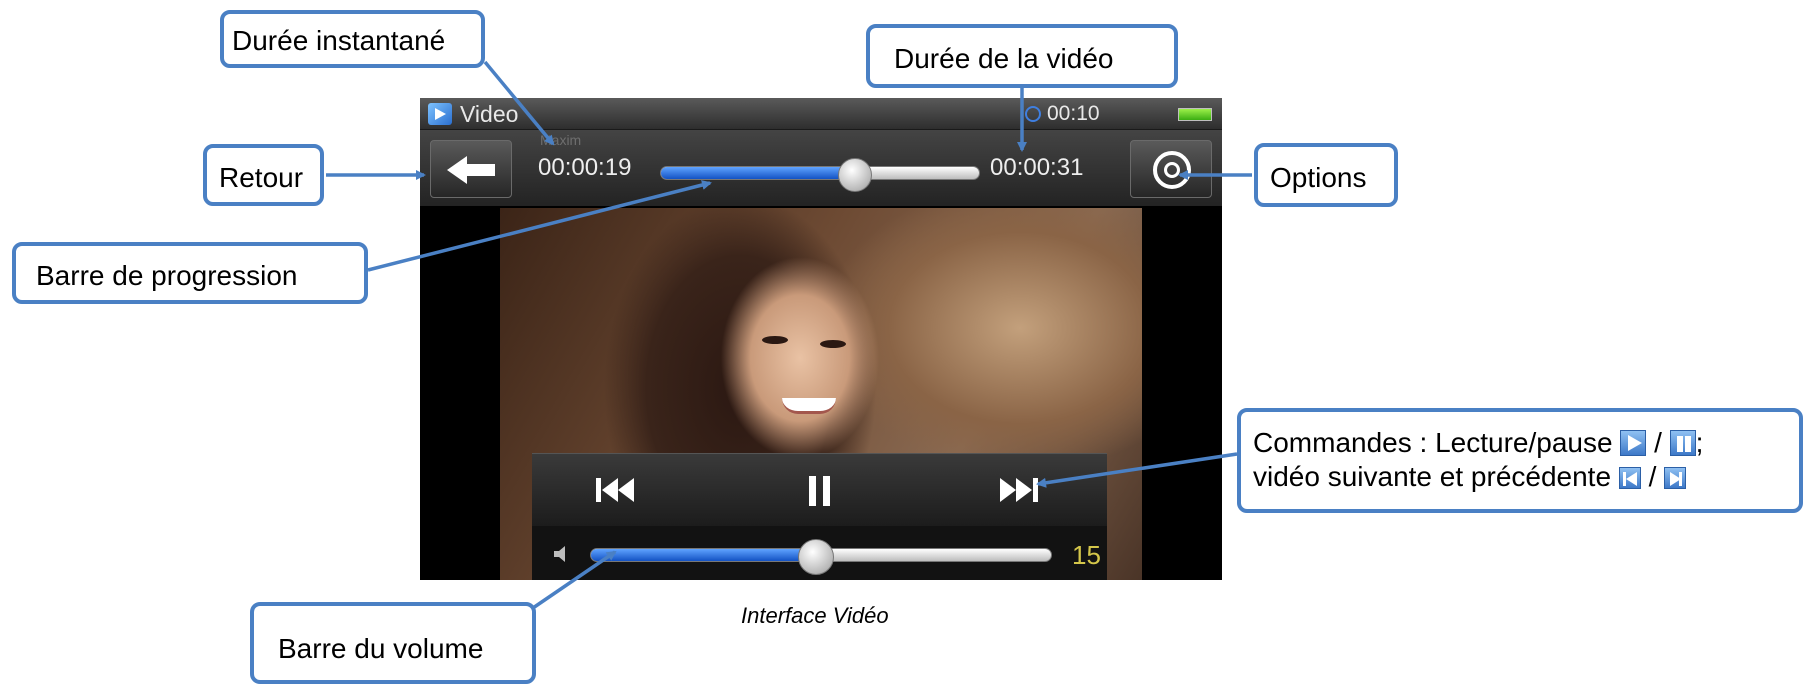 The image size is (1811, 687). Describe the element at coordinates (815, 615) in the screenshot. I see `figure-caption: Interface Vidéo` at that location.